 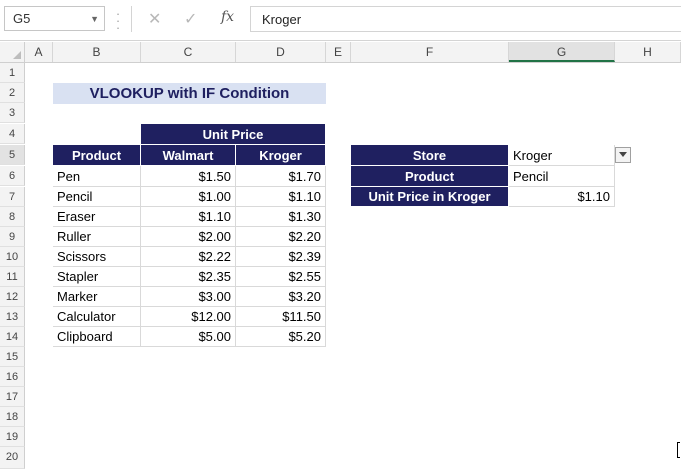 What do you see at coordinates (12, 397) in the screenshot?
I see `row-header: 17` at bounding box center [12, 397].